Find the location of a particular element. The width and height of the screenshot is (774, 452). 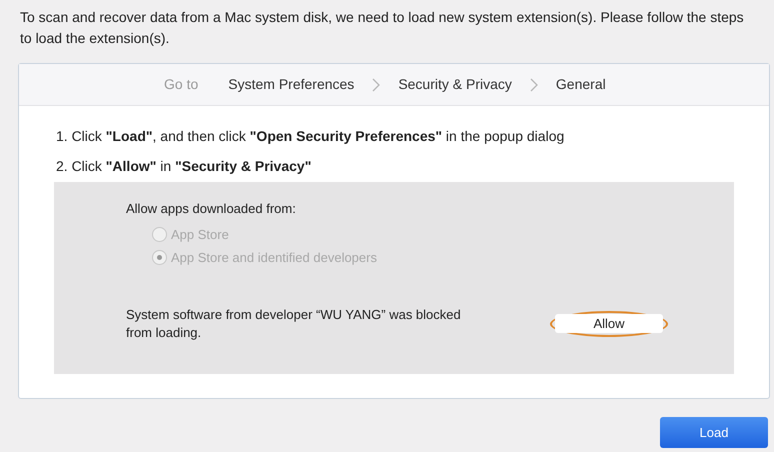

breadcrumb-prefix: Go to is located at coordinates (181, 84).